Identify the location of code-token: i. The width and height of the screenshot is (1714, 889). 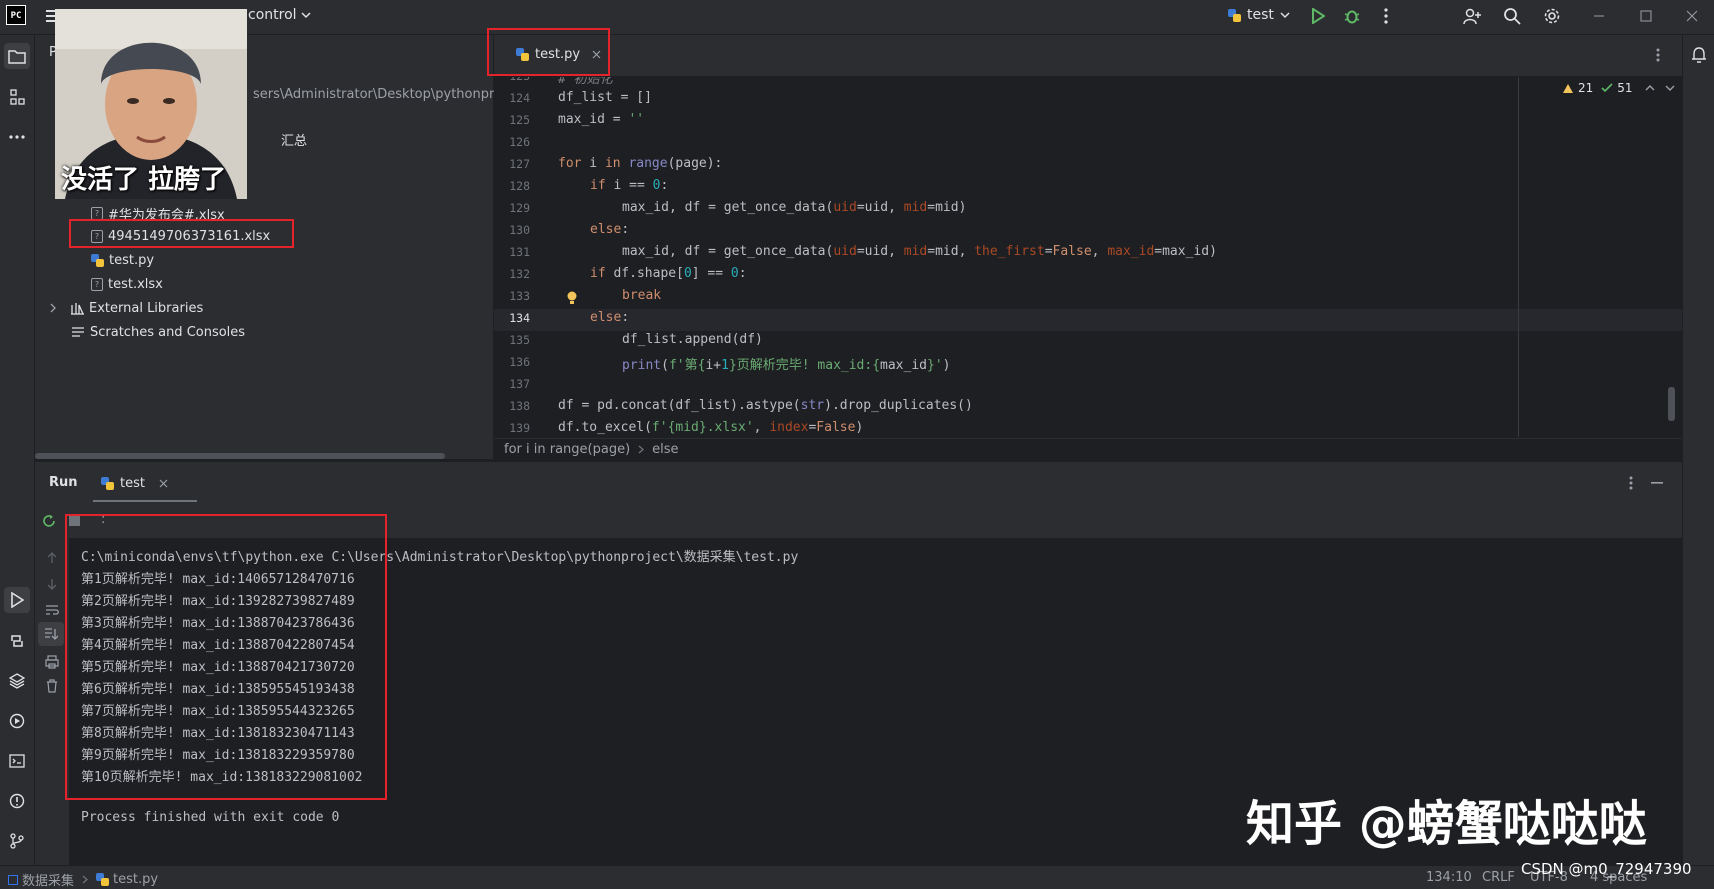
(593, 163).